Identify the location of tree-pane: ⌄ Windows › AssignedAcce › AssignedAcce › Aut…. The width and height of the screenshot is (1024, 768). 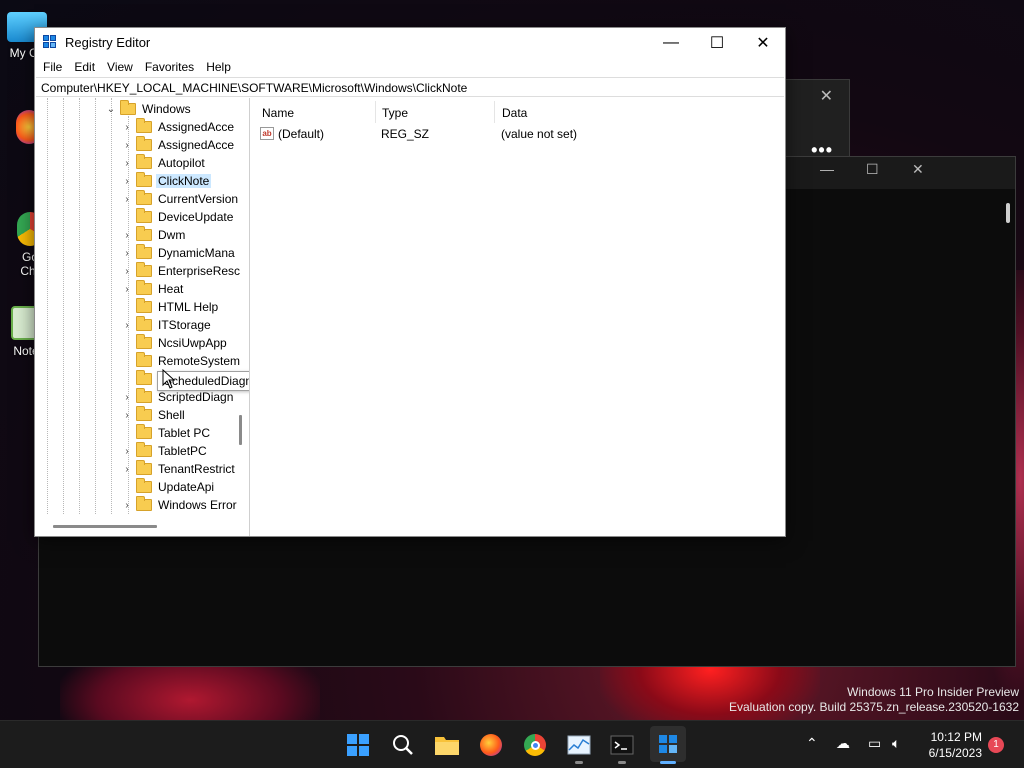
(142, 317).